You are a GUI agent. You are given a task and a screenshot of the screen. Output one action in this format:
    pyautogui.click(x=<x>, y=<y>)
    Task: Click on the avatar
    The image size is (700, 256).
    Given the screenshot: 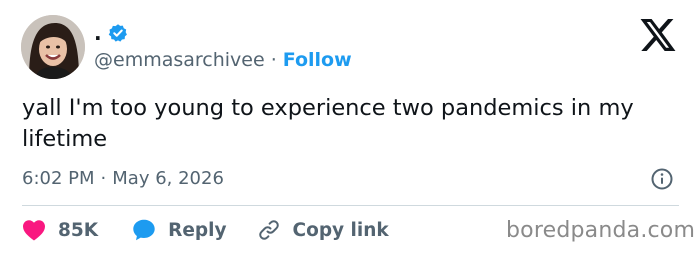 What is the action you would take?
    pyautogui.click(x=53, y=47)
    